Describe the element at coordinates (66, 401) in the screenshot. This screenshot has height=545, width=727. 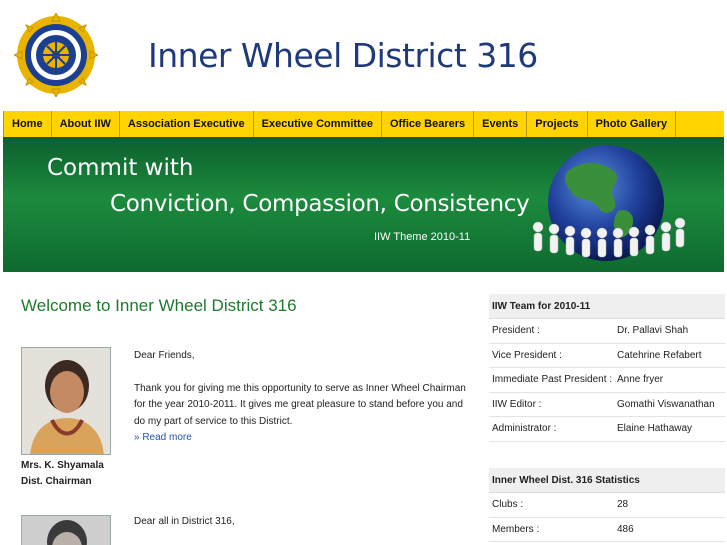
I see `chairman-photo` at that location.